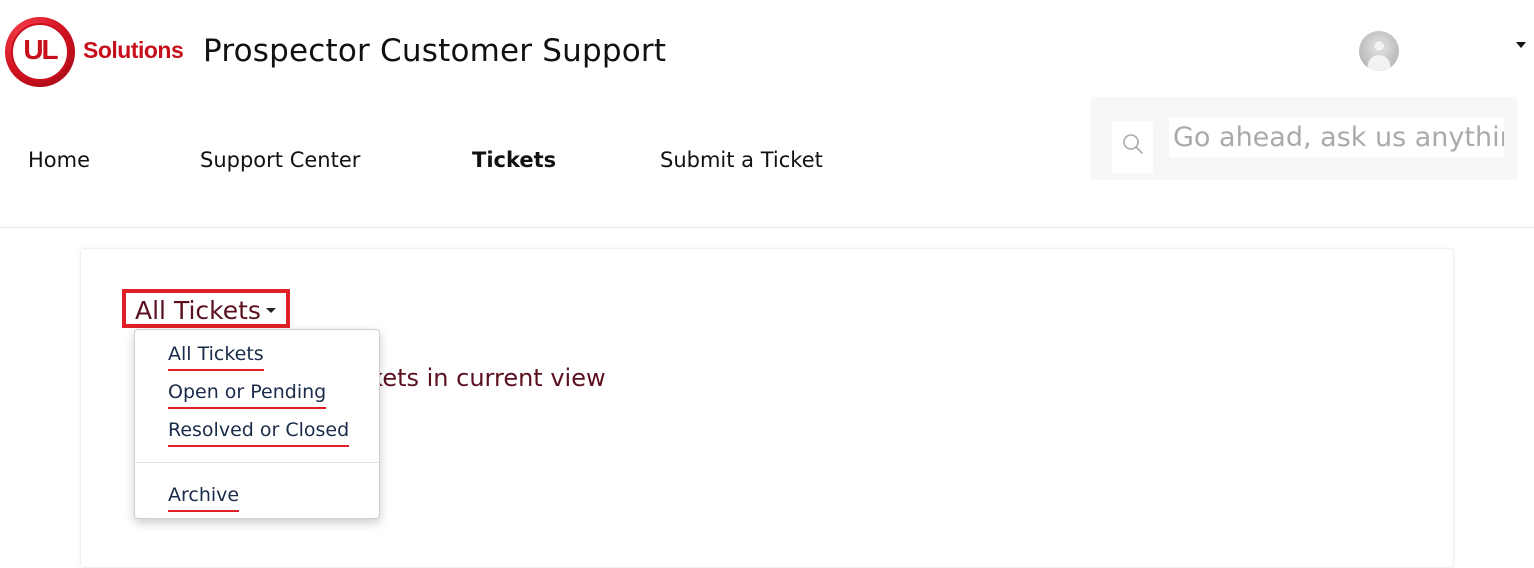 Image resolution: width=1534 pixels, height=568 pixels. Describe the element at coordinates (133, 50) in the screenshot. I see `logo-wordmark: Solutions` at that location.